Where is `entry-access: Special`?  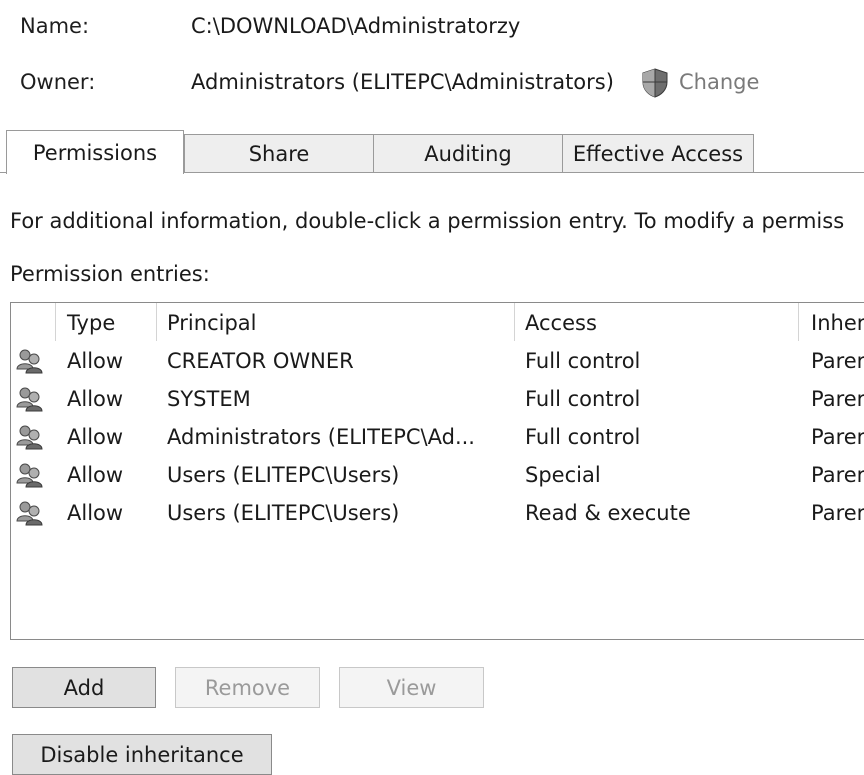
entry-access: Special is located at coordinates (563, 475).